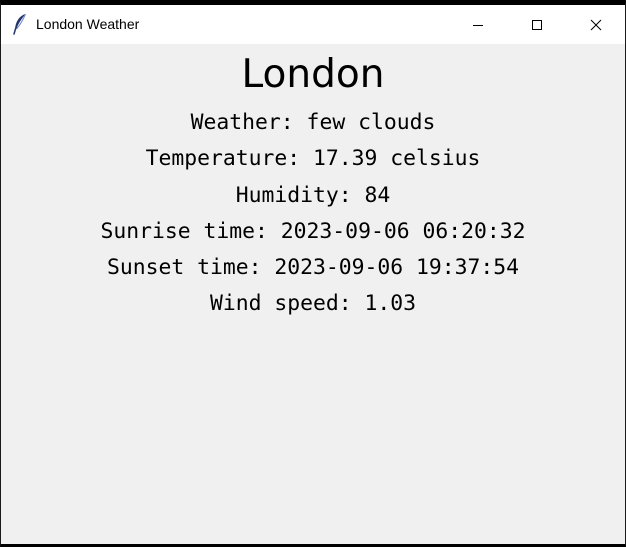 This screenshot has width=626, height=547. Describe the element at coordinates (313, 303) in the screenshot. I see `wind-speed-label: Wind speed: 1.03` at that location.